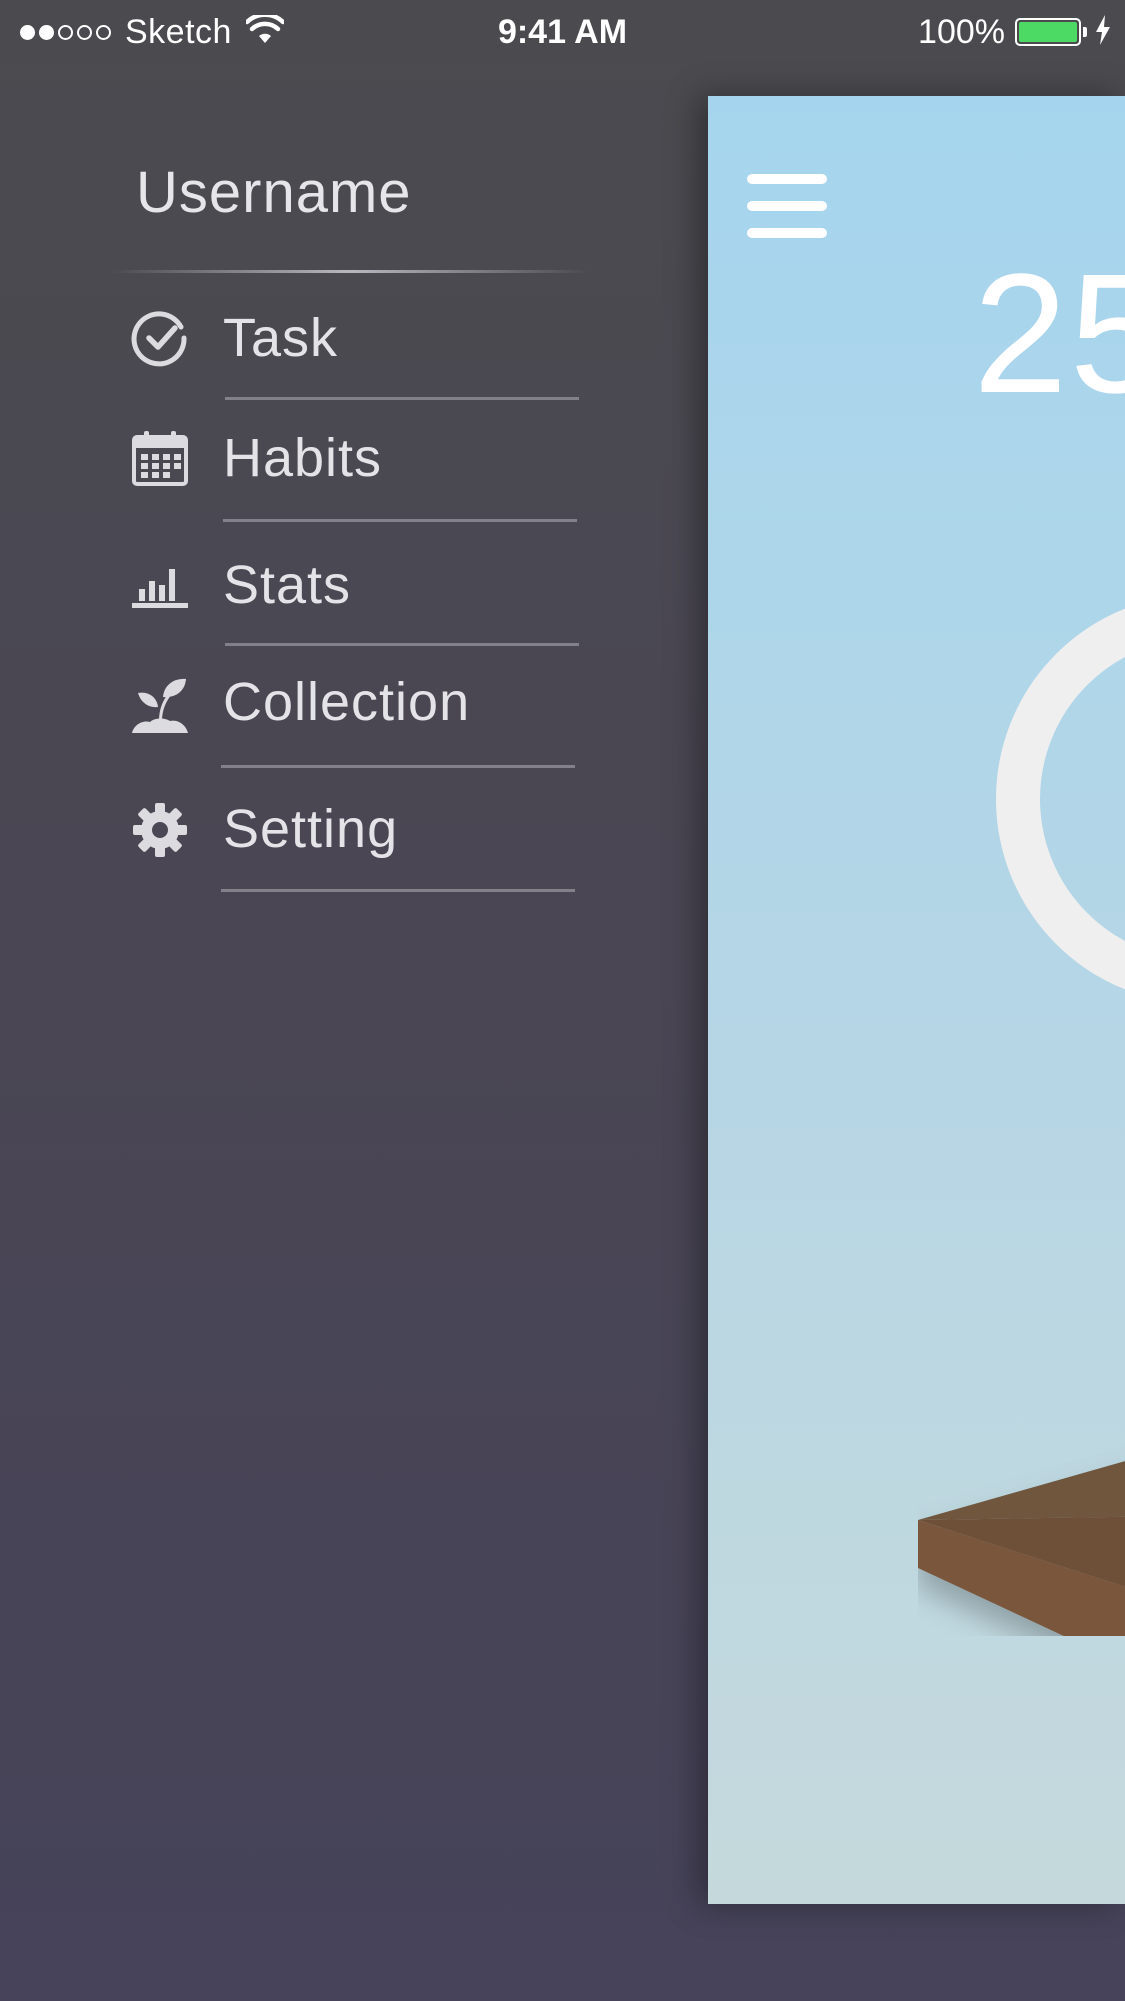 Image resolution: width=1125 pixels, height=2001 pixels. I want to click on timer-display: 25, so click(1049, 334).